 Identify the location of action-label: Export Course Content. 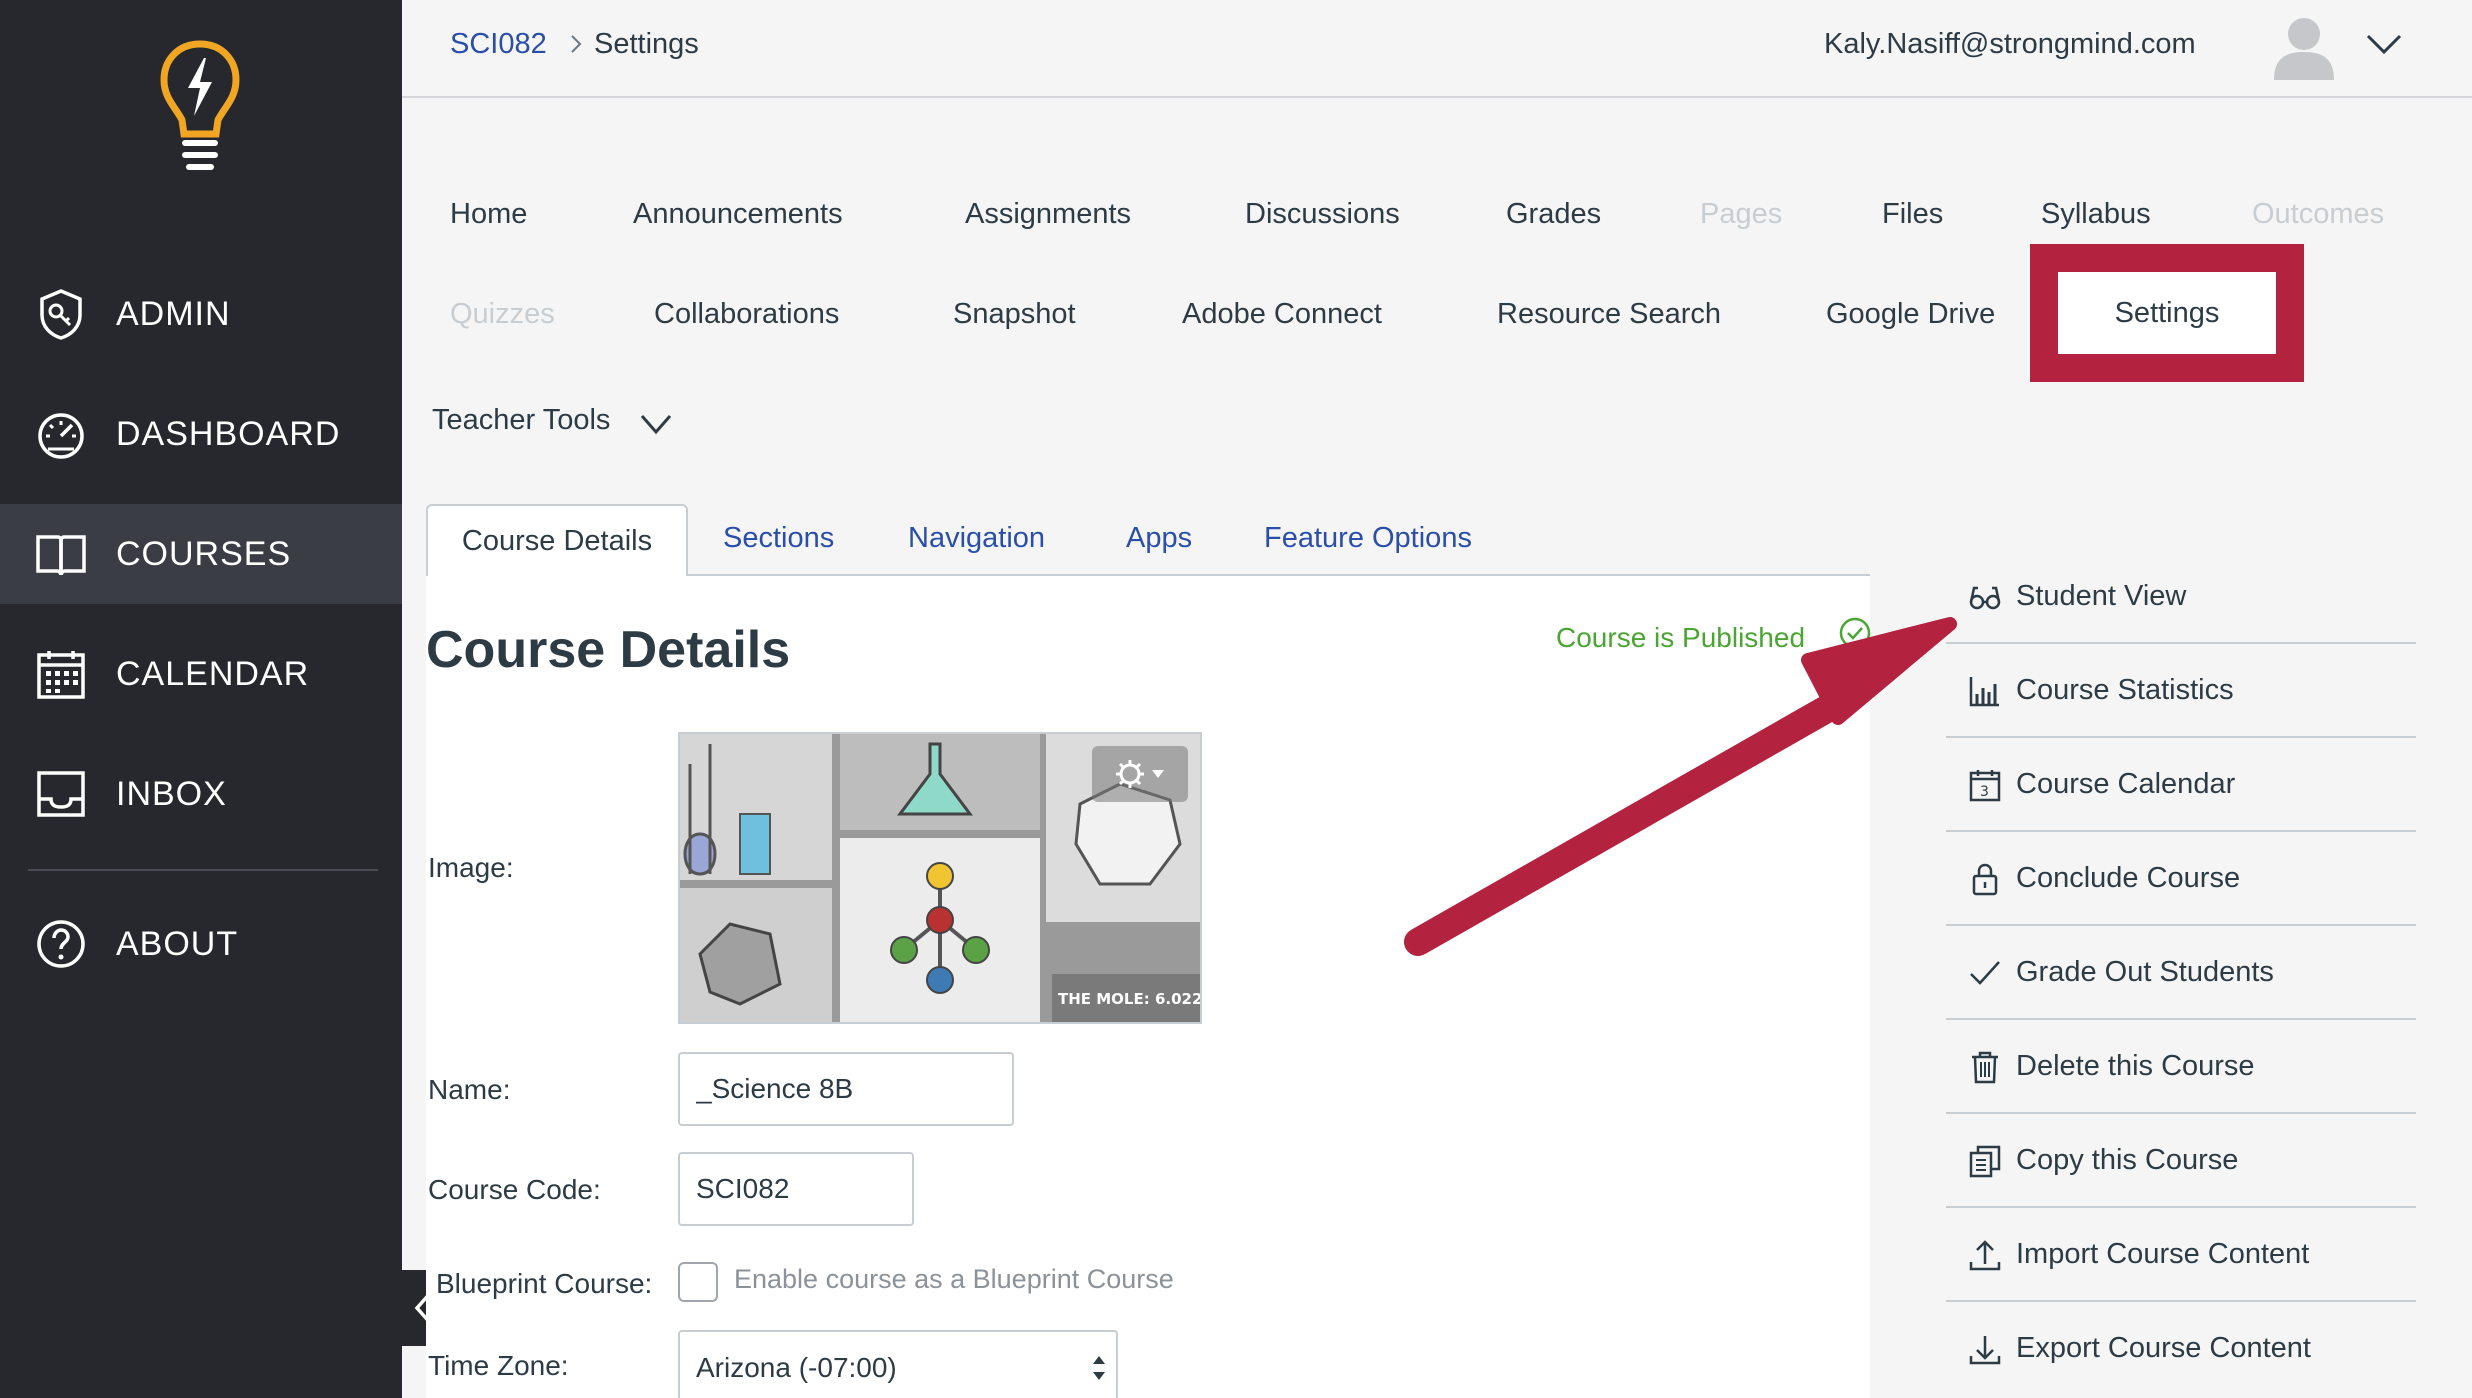
(2163, 1348).